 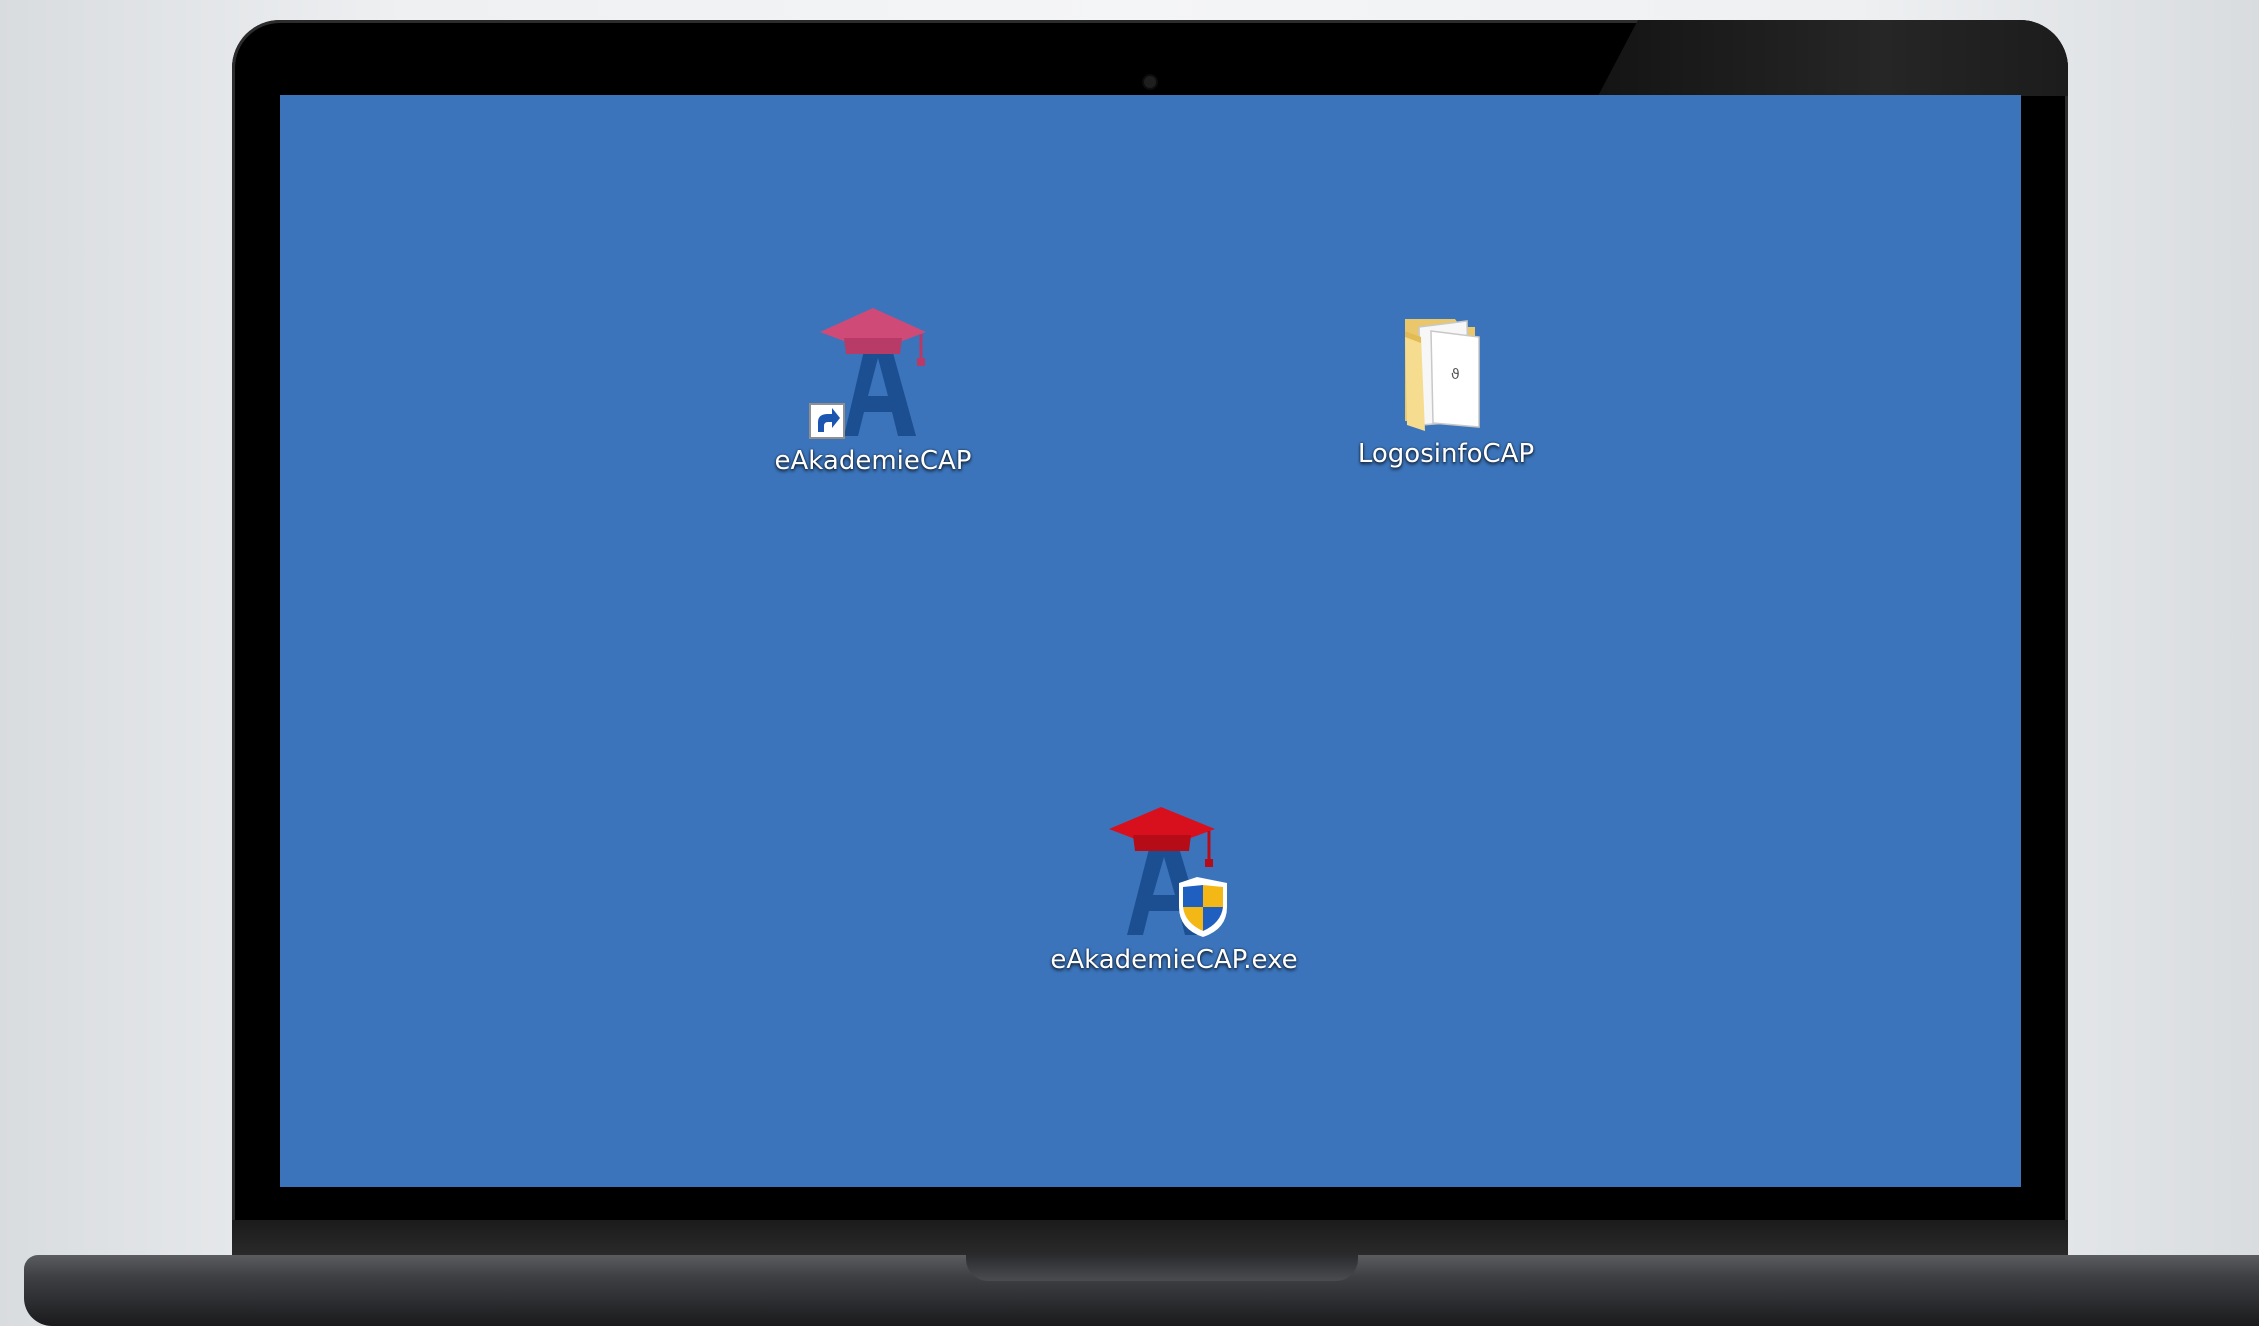 What do you see at coordinates (873, 461) in the screenshot?
I see `desktop-icon-label: eAkademieCAP` at bounding box center [873, 461].